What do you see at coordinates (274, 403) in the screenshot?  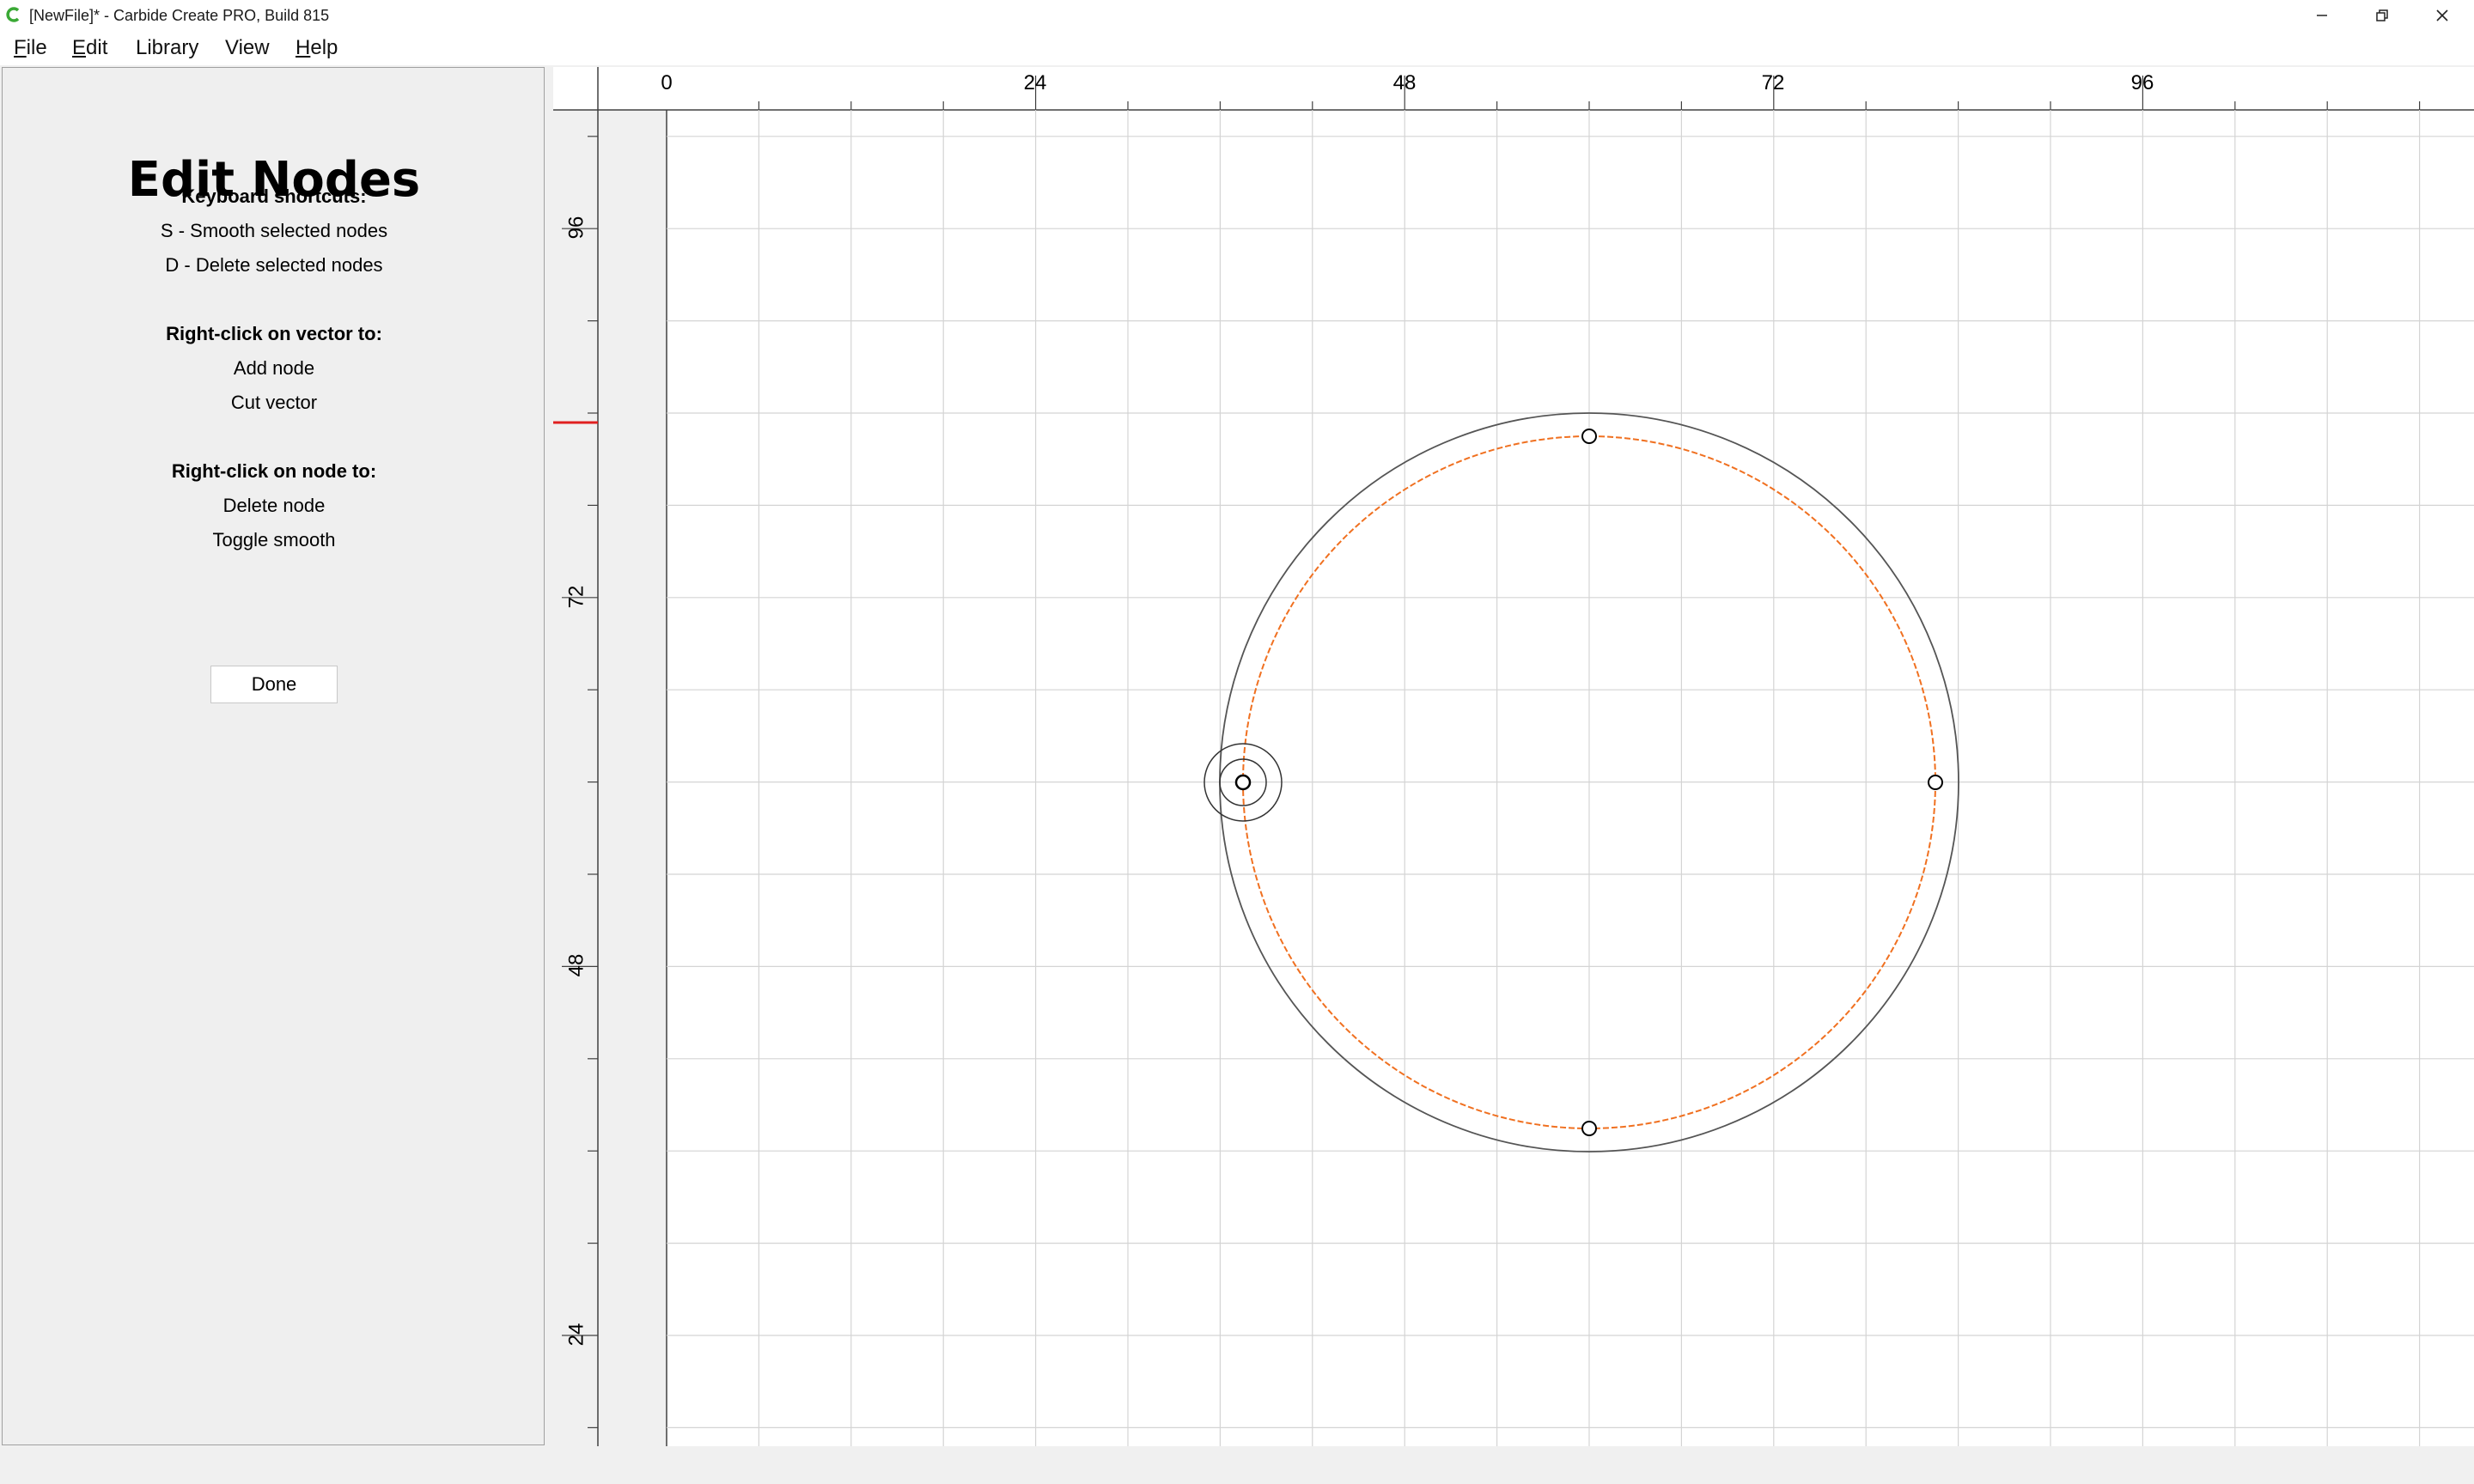 I see `vector-cut-text: Cut vector` at bounding box center [274, 403].